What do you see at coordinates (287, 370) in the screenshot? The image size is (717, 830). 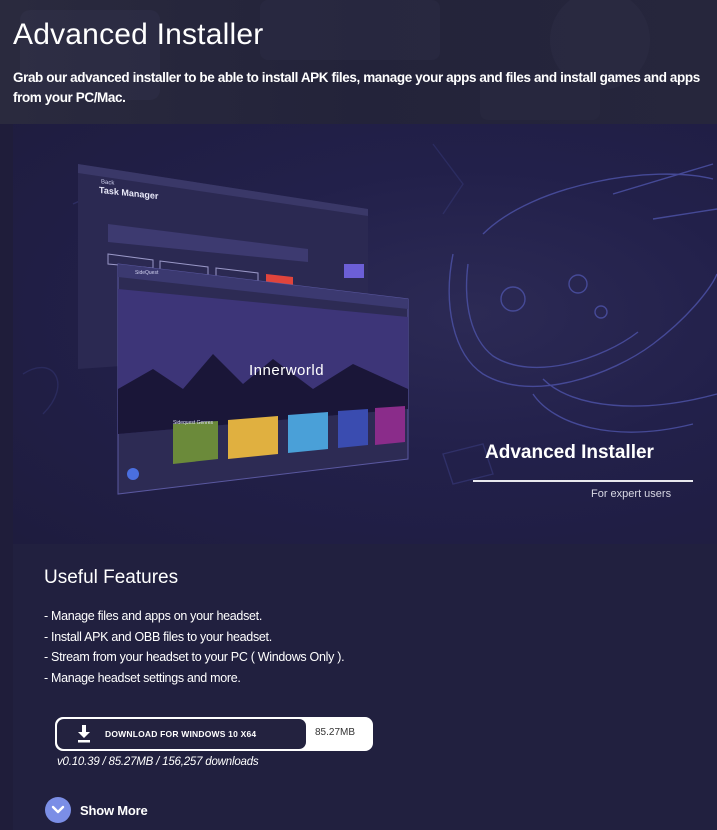 I see `innerworld-banner-text: Innerworld` at bounding box center [287, 370].